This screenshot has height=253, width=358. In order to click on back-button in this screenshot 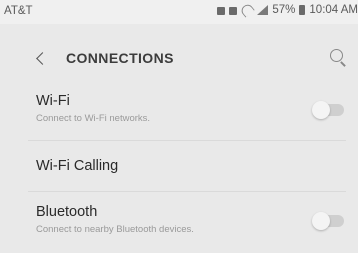, I will do `click(40, 58)`.